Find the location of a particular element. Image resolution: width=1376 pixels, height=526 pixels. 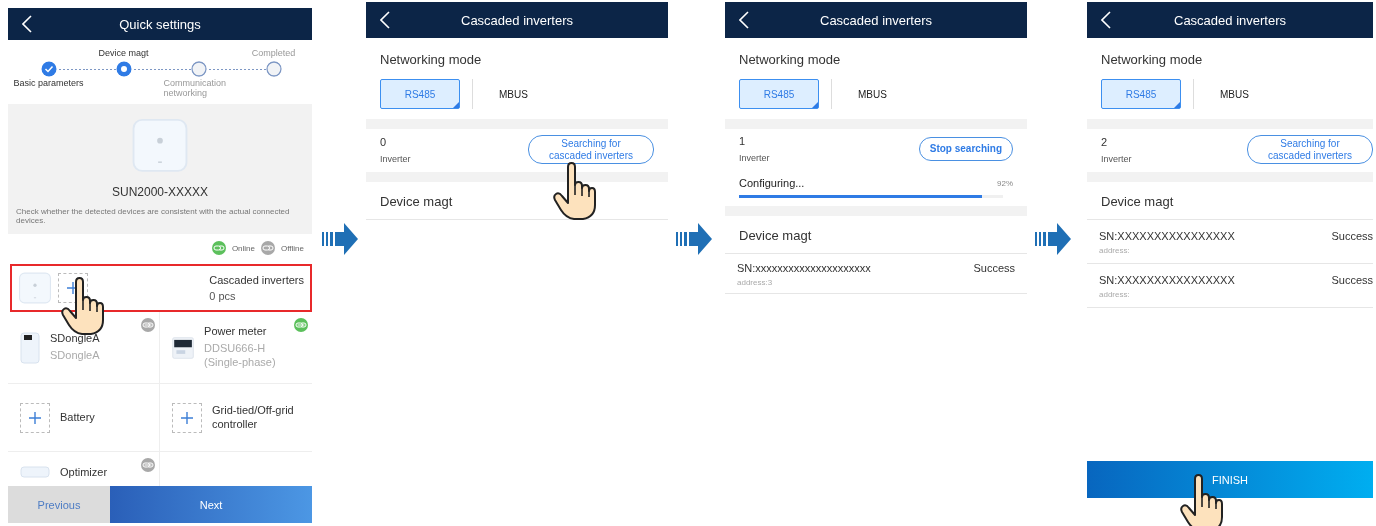

device-label: Battery is located at coordinates (77, 417).